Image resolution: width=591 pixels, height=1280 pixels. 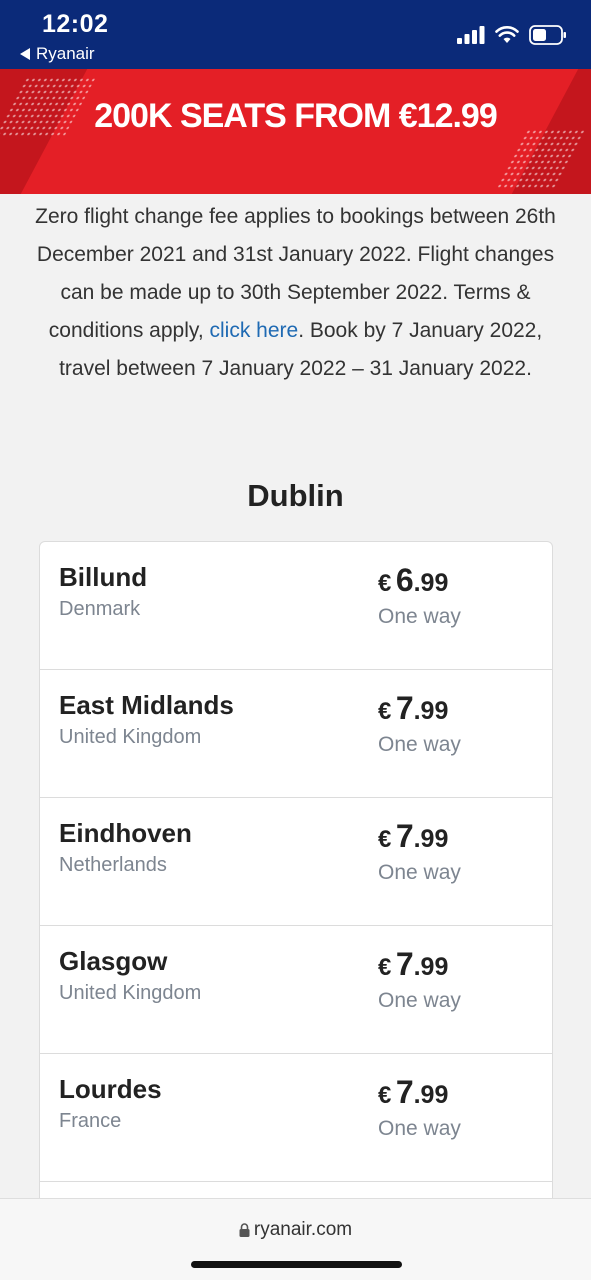 I want to click on back-to-app-button: Ryanair, so click(x=57, y=54).